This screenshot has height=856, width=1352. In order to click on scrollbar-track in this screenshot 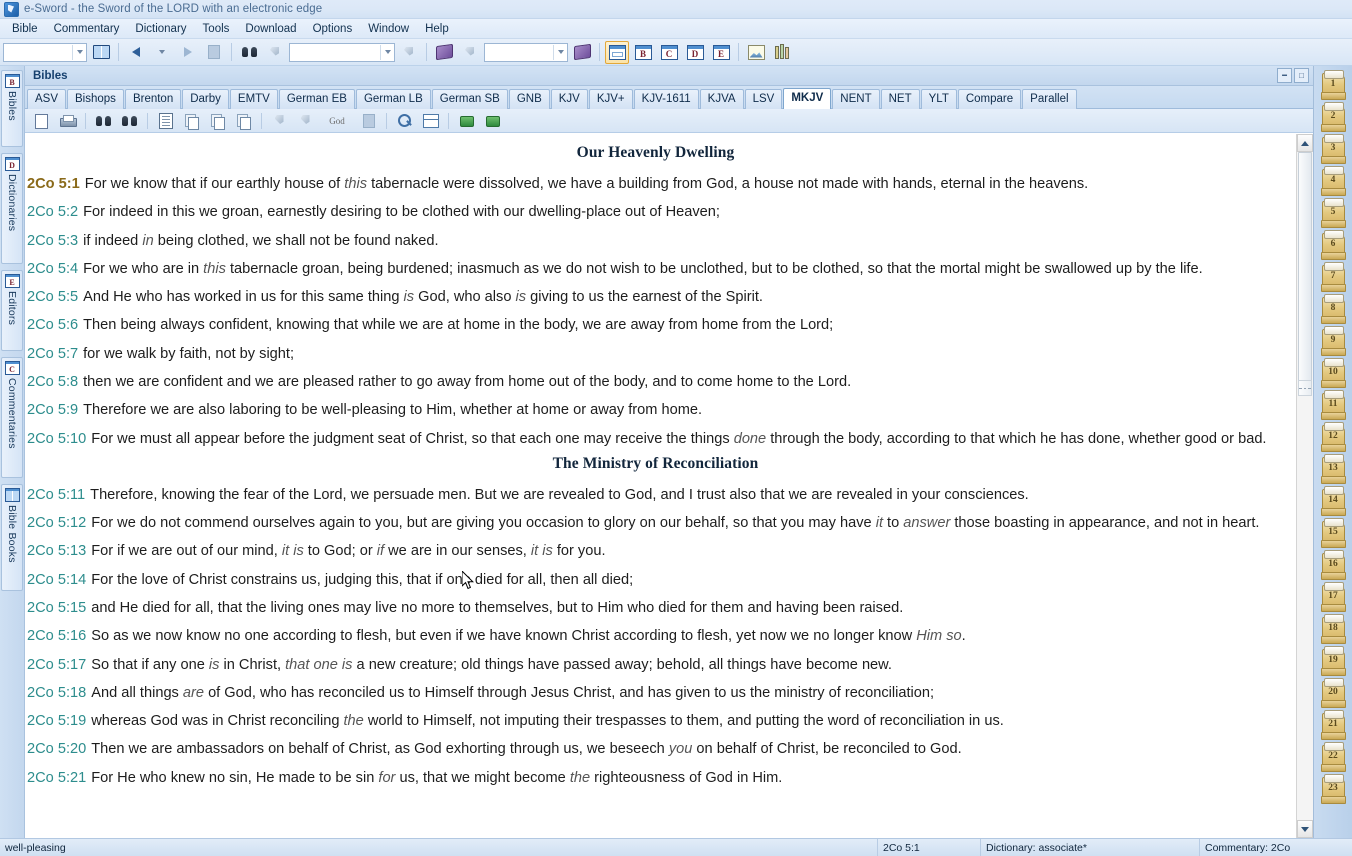, I will do `click(1305, 486)`.